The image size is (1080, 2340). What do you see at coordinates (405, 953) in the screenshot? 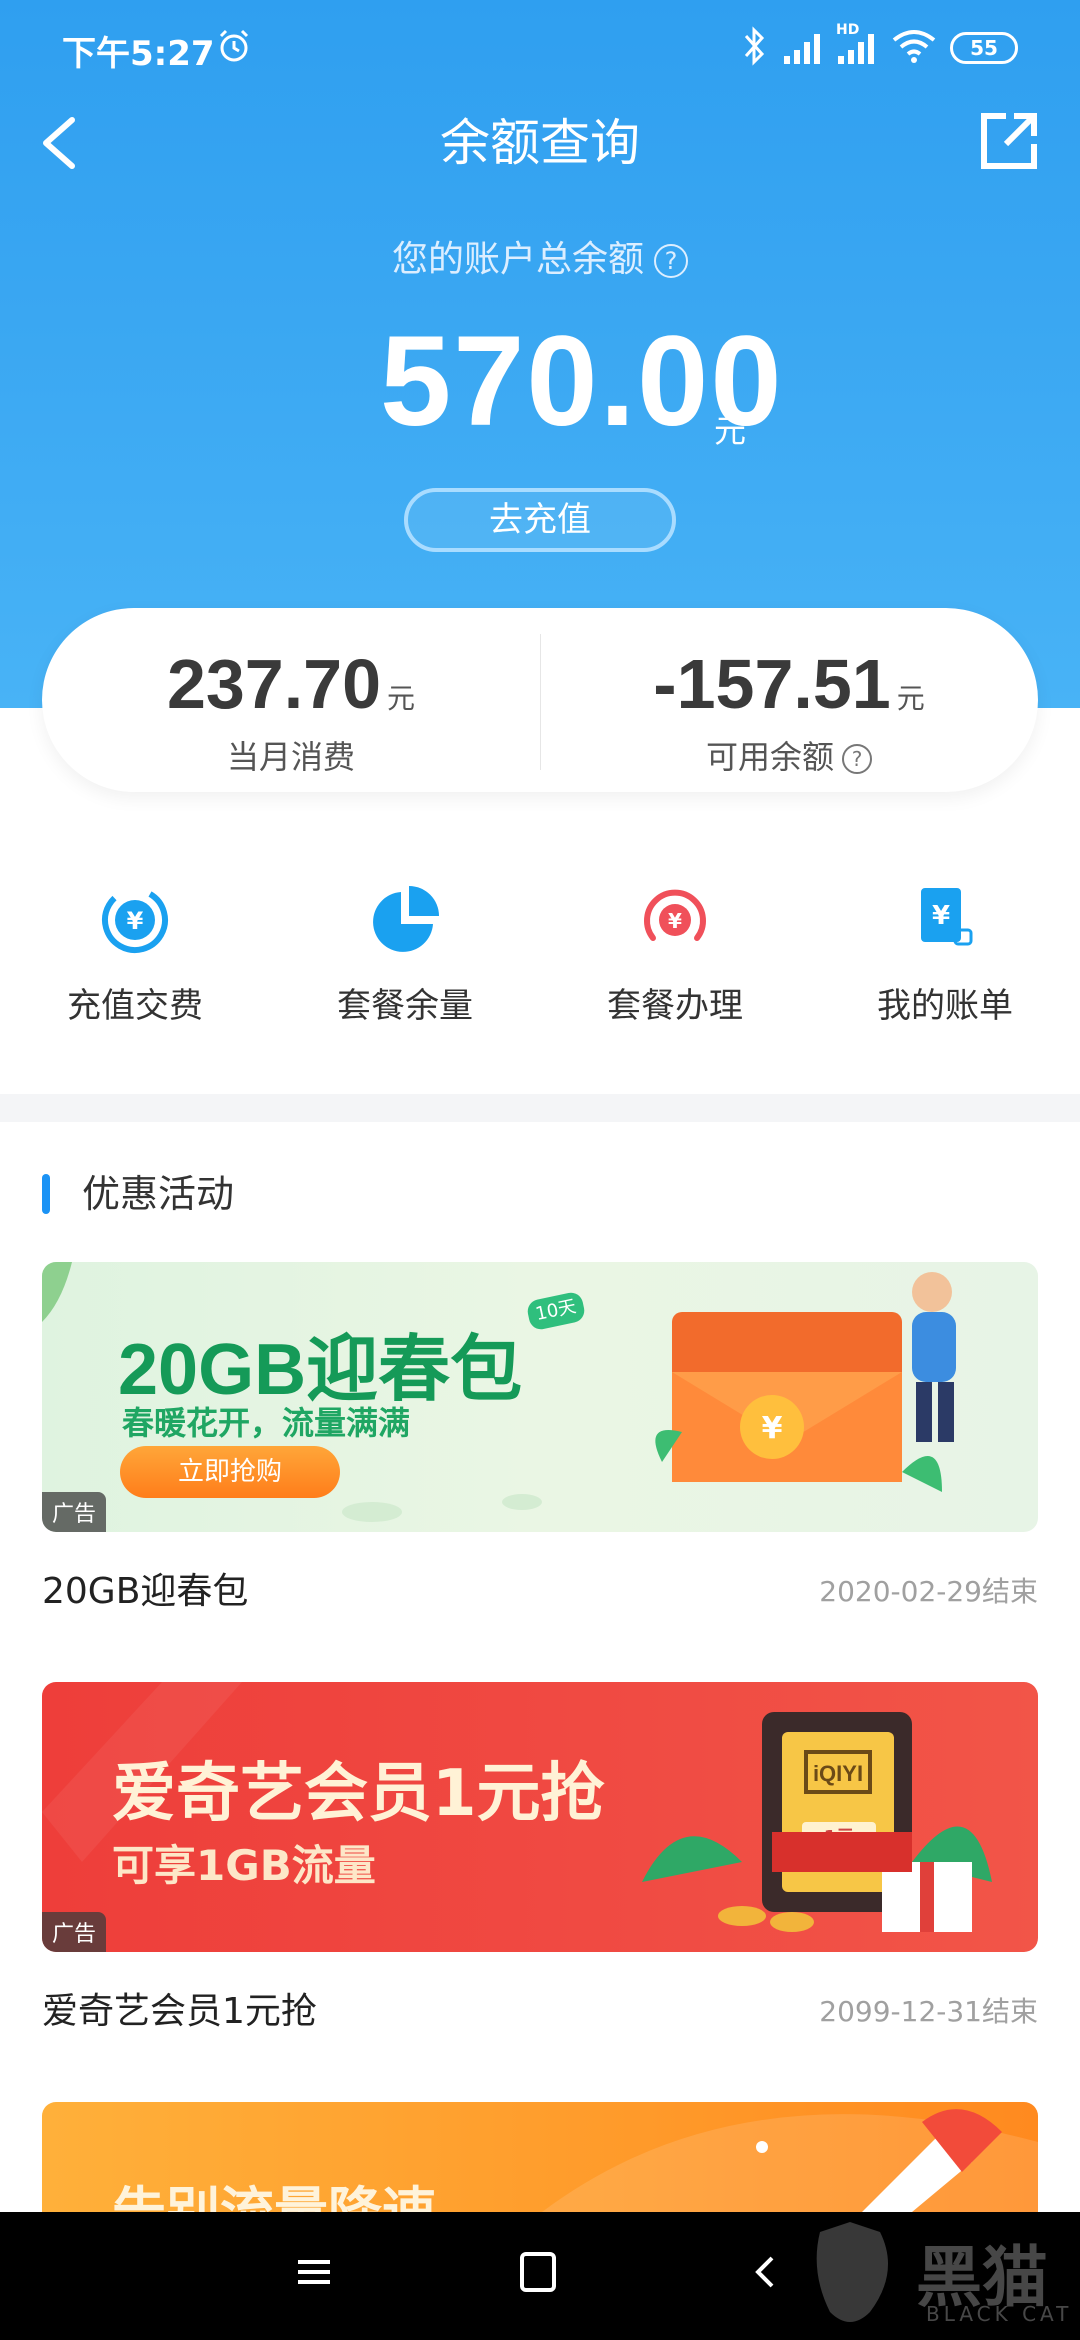
I see `action-plan-balance: 套餐余量` at bounding box center [405, 953].